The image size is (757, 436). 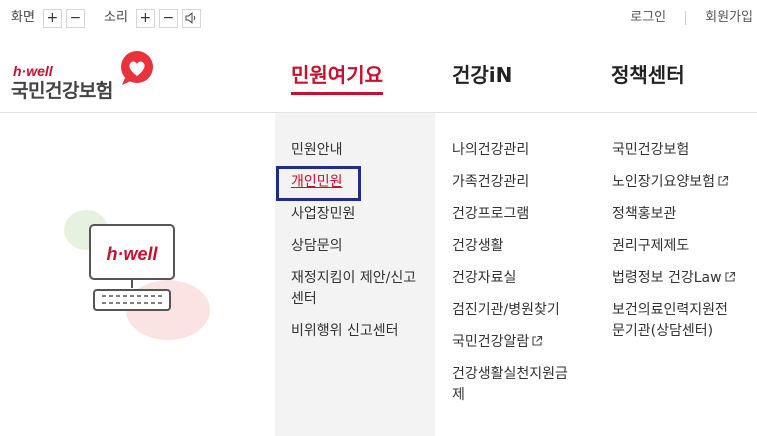 I want to click on account-links: 로그인 회원가입, so click(x=691, y=18).